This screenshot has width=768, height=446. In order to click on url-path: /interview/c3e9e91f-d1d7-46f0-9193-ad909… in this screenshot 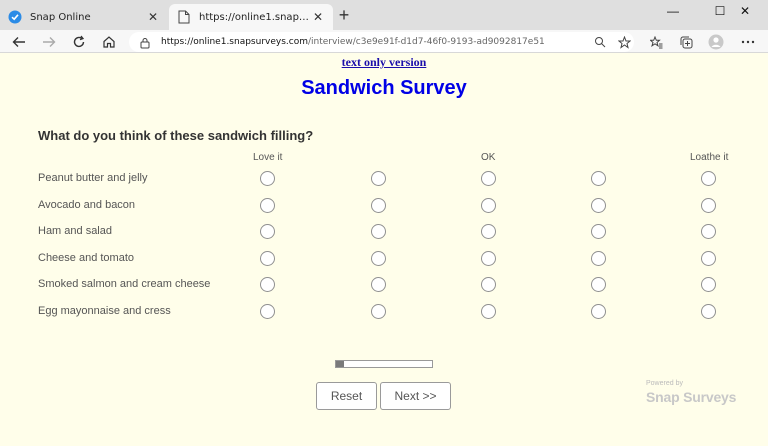, I will do `click(426, 42)`.